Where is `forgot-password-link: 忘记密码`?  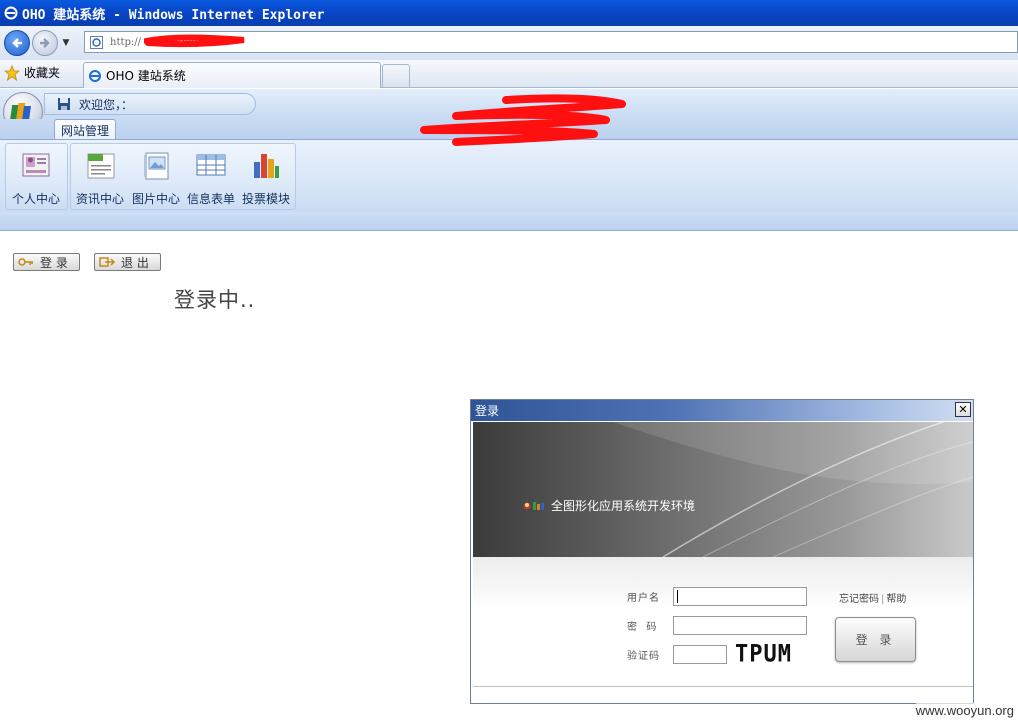
forgot-password-link: 忘记密码 is located at coordinates (859, 599).